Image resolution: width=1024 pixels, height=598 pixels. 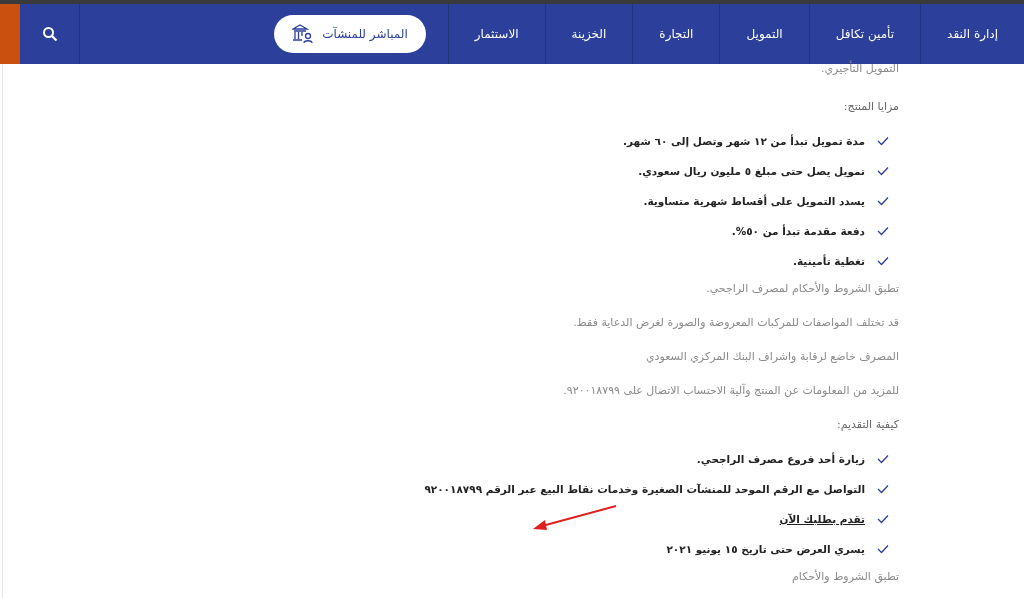 What do you see at coordinates (802, 289) in the screenshot?
I see `paragraph: تطبق الشروط والأحكام لمصرف الراجحي.` at bounding box center [802, 289].